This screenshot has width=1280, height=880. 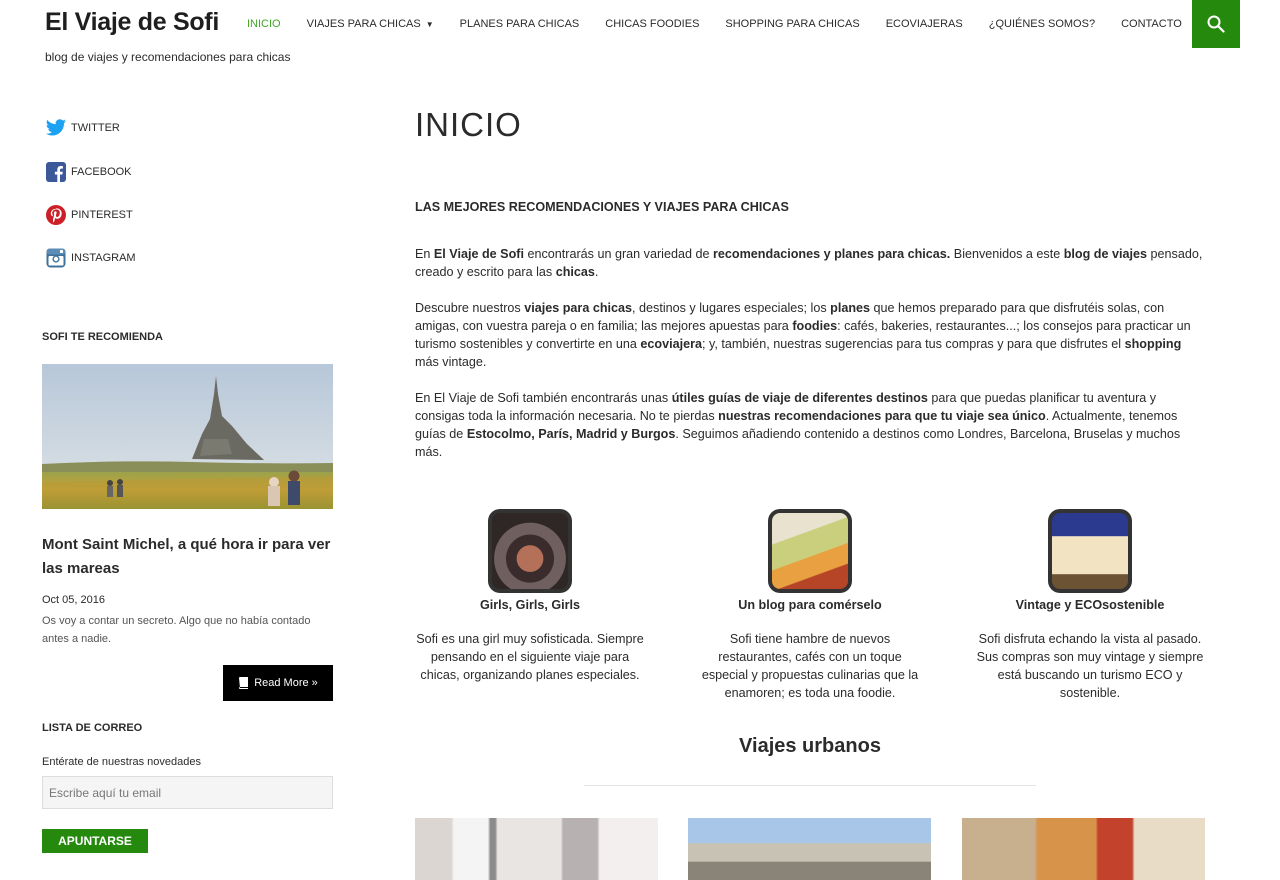 What do you see at coordinates (102, 215) in the screenshot?
I see `social-label: PINTEREST` at bounding box center [102, 215].